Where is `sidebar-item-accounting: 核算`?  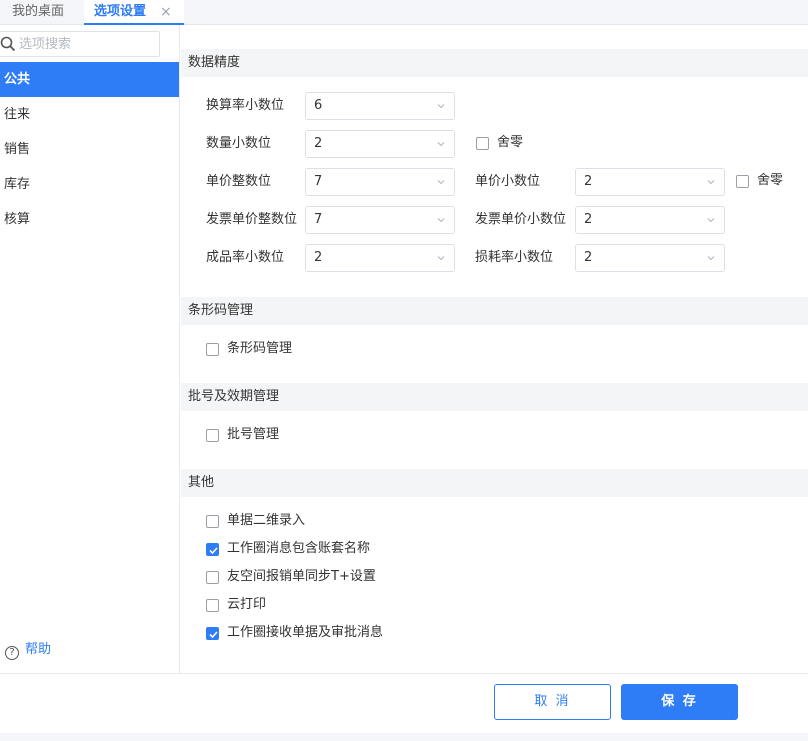 sidebar-item-accounting: 核算 is located at coordinates (89, 219).